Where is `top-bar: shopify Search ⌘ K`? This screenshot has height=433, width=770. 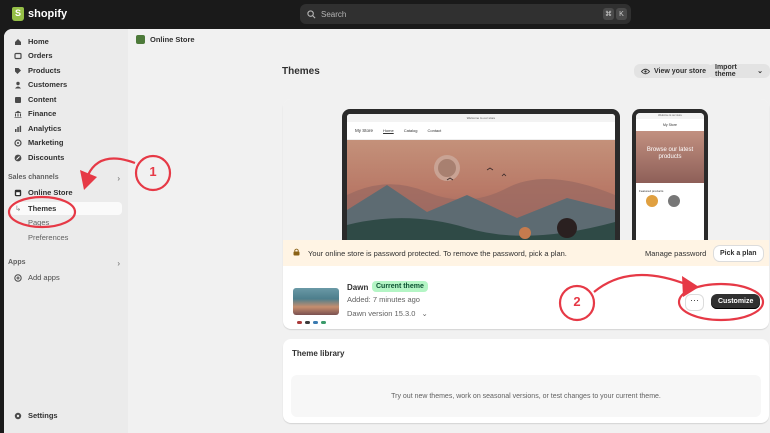 top-bar: shopify Search ⌘ K is located at coordinates (385, 14).